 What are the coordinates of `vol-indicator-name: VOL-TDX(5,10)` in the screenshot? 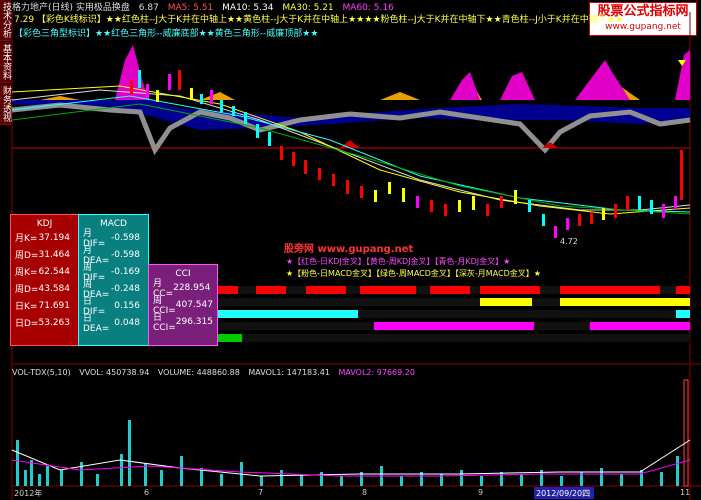 It's located at (41, 372).